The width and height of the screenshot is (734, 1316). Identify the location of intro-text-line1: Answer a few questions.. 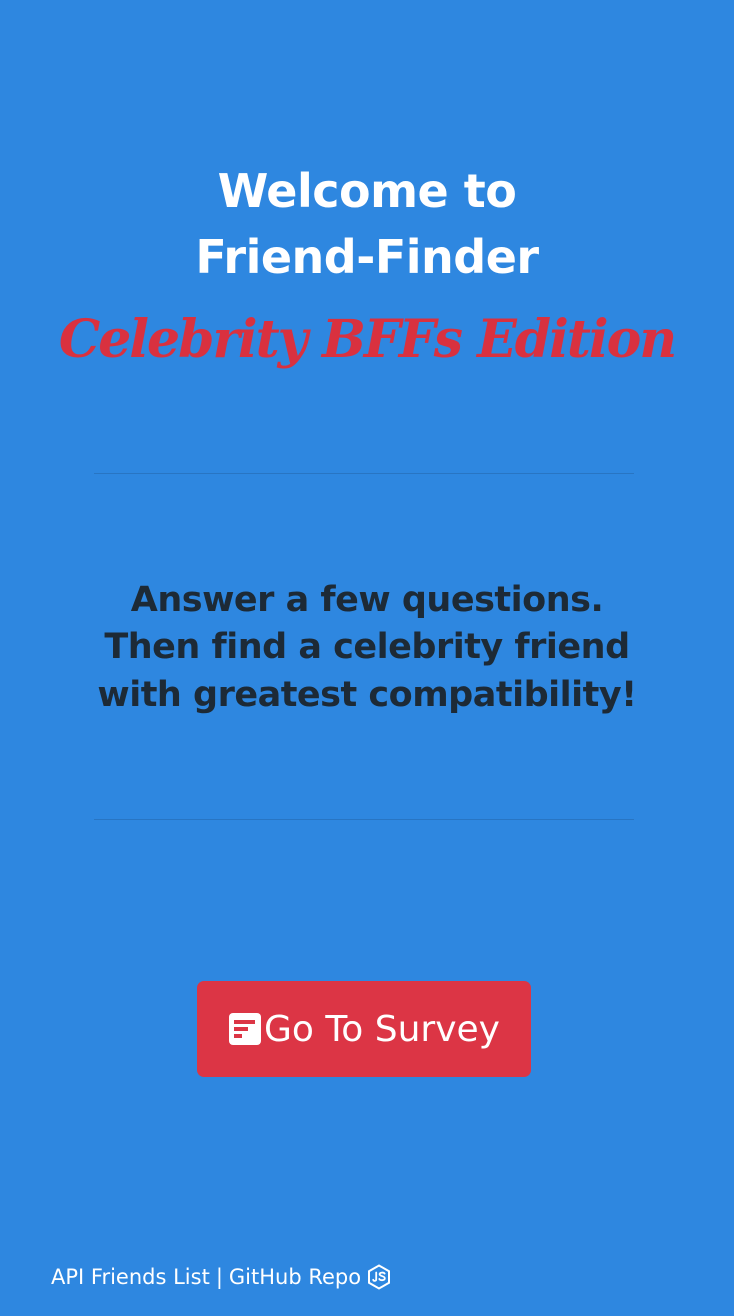
(367, 600).